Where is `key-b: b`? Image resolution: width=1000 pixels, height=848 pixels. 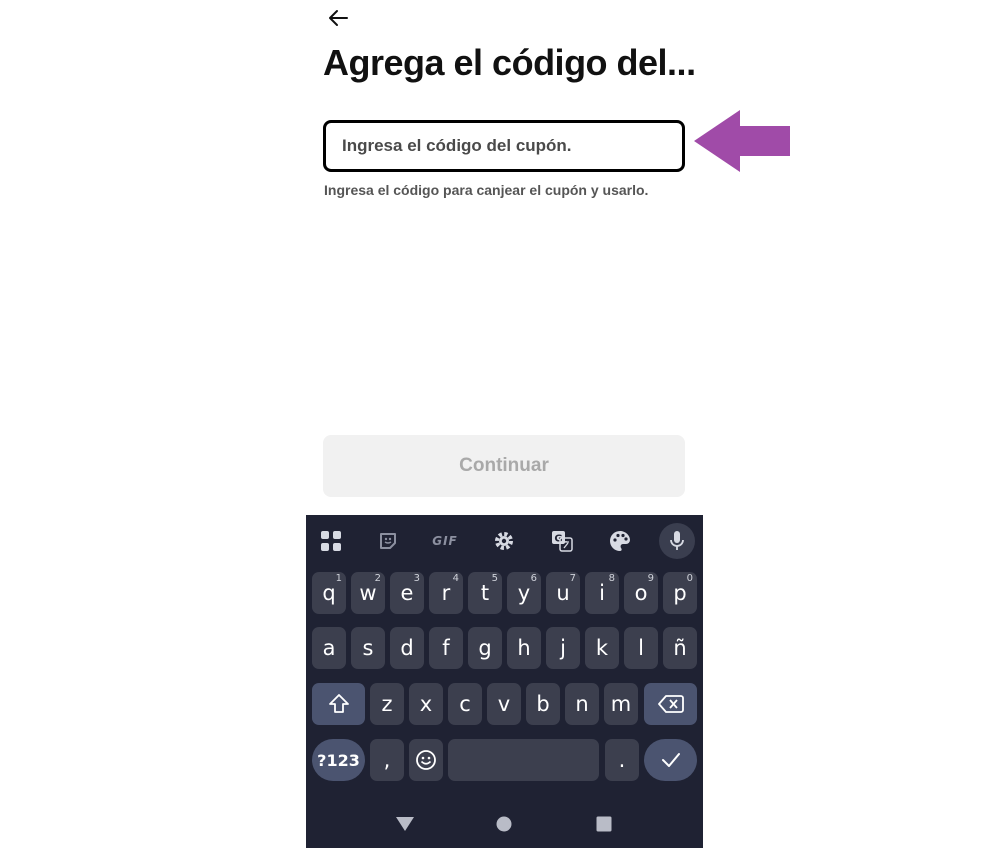
key-b: b is located at coordinates (543, 704).